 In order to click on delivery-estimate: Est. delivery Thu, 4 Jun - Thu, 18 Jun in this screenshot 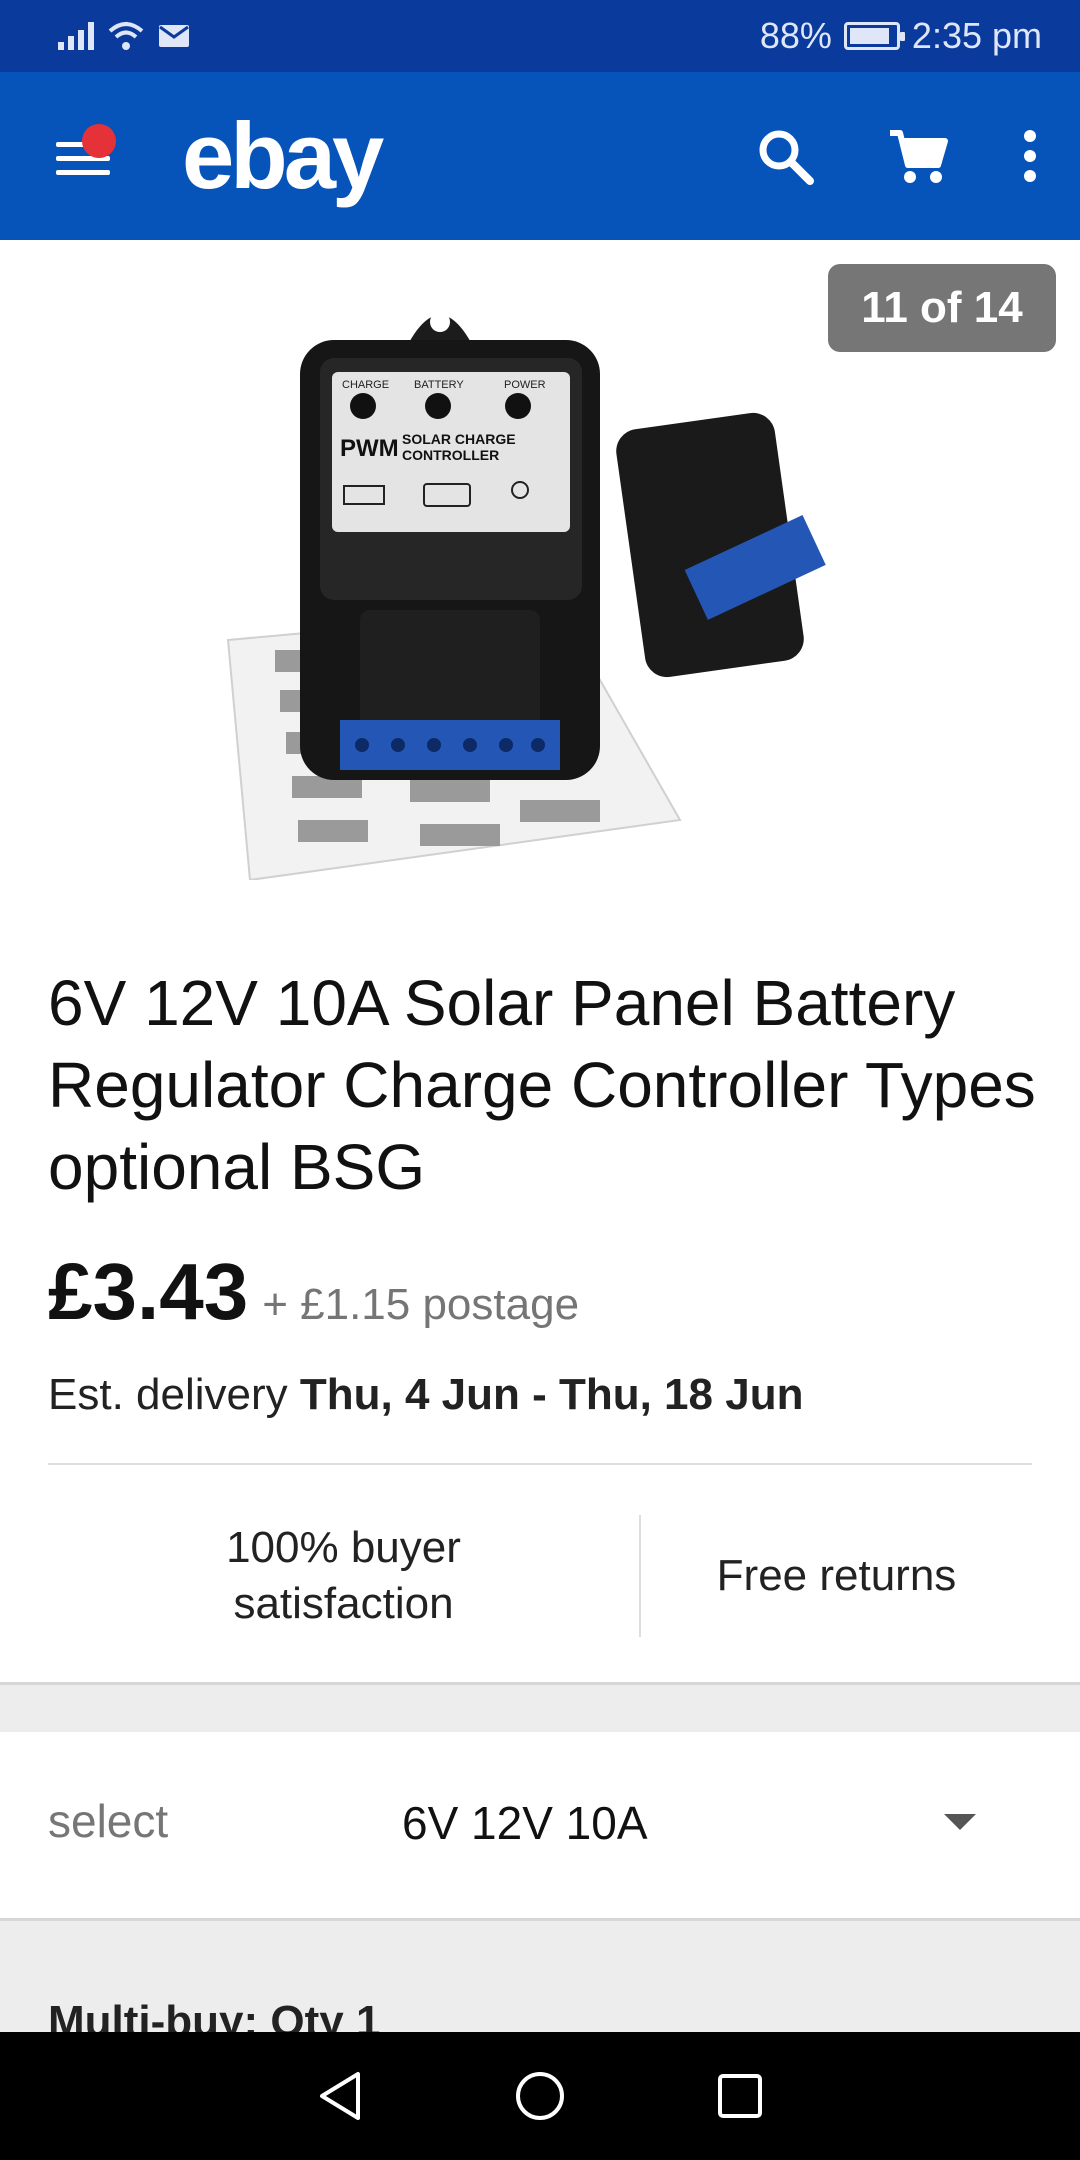, I will do `click(425, 1395)`.